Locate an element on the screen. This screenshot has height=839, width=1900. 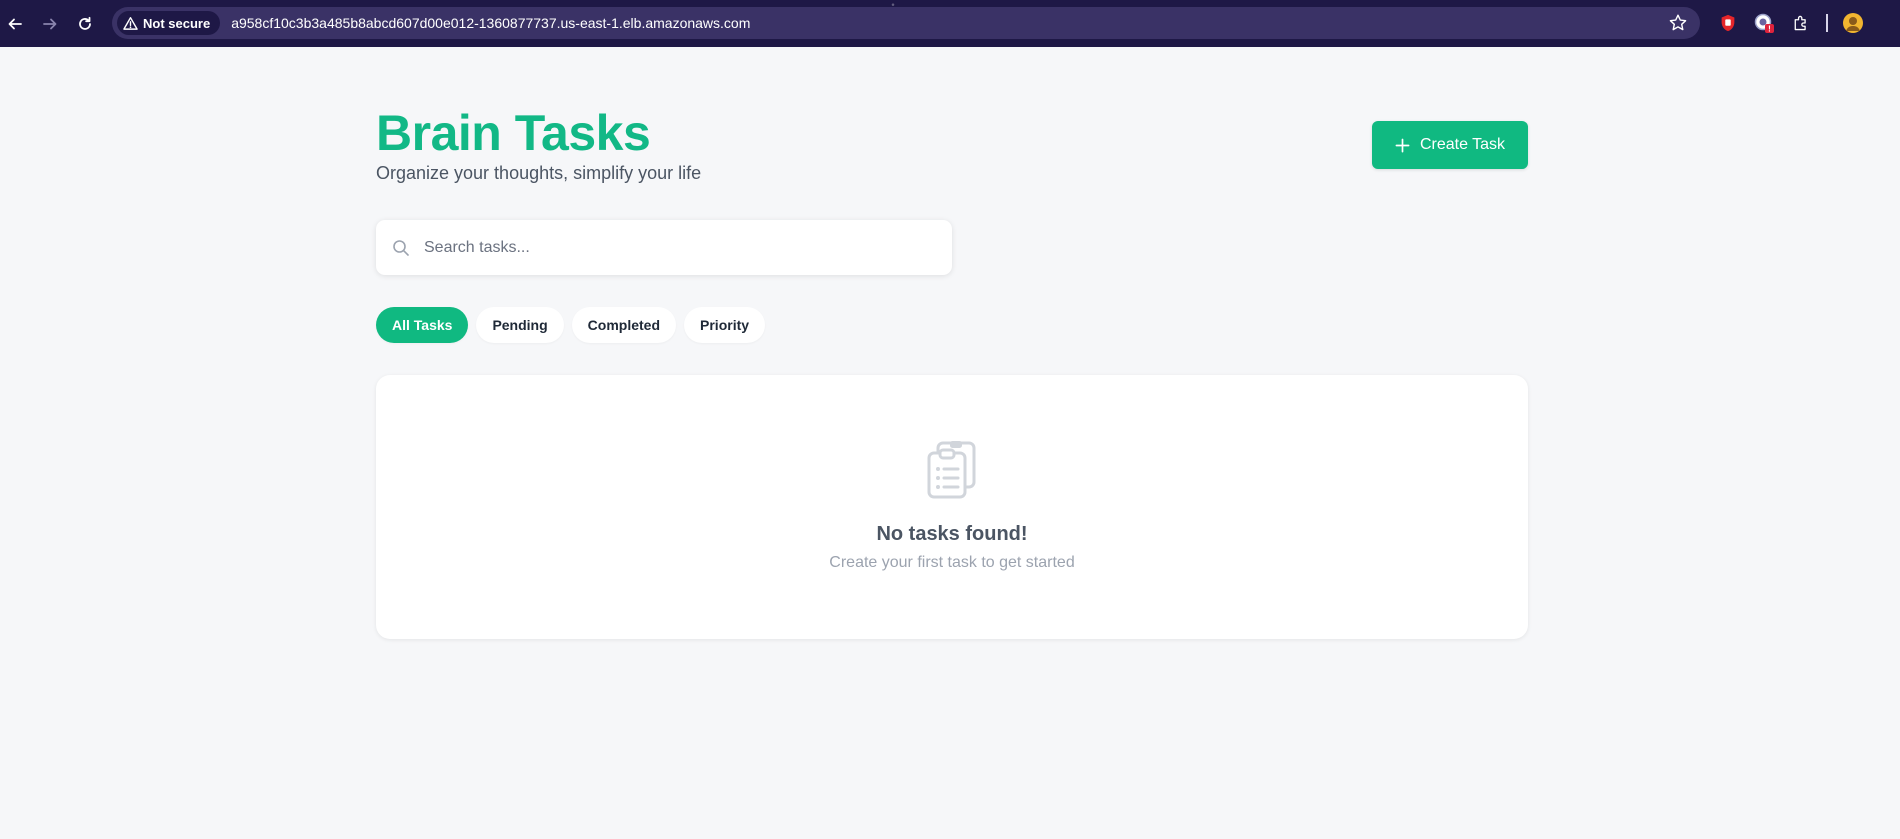
forward-button is located at coordinates (50, 24).